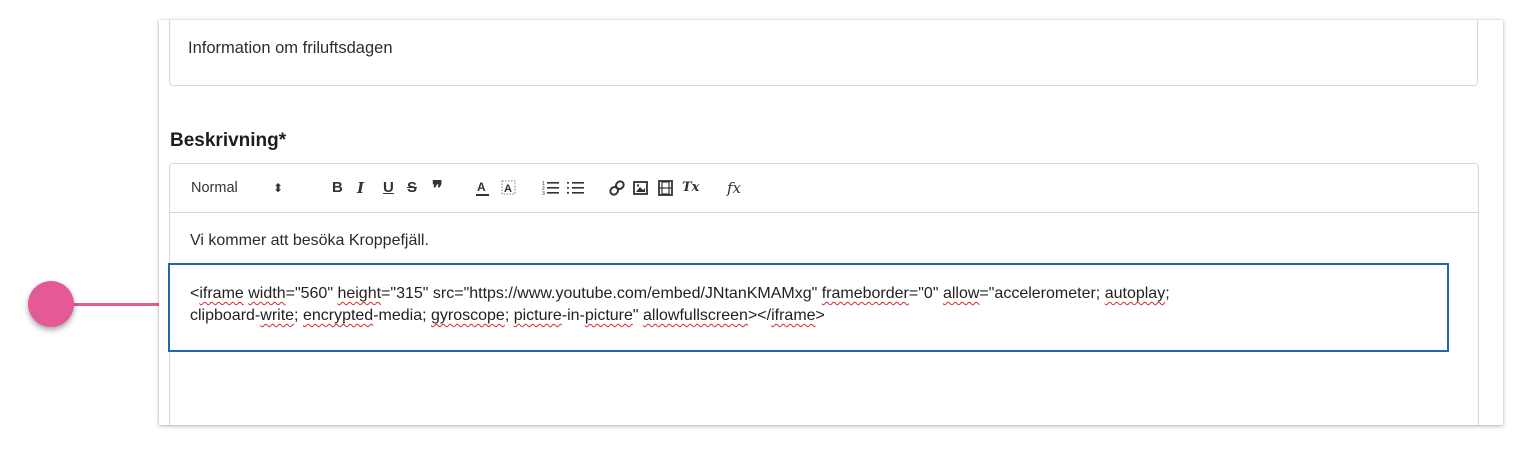 The height and width of the screenshot is (457, 1532). Describe the element at coordinates (267, 293) in the screenshot. I see `code-token-misspelled: width` at that location.